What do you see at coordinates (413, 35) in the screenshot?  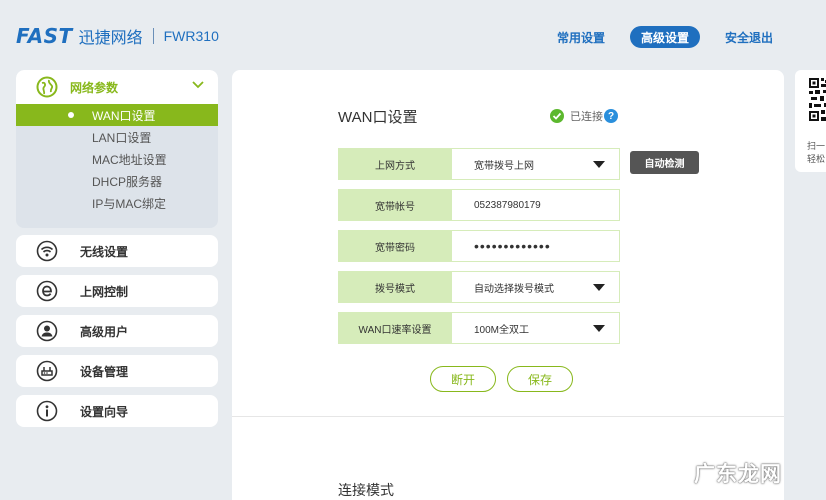 I see `header: FAST 迅捷网络 FWR310 常用设置 高级设置 安全退出` at bounding box center [413, 35].